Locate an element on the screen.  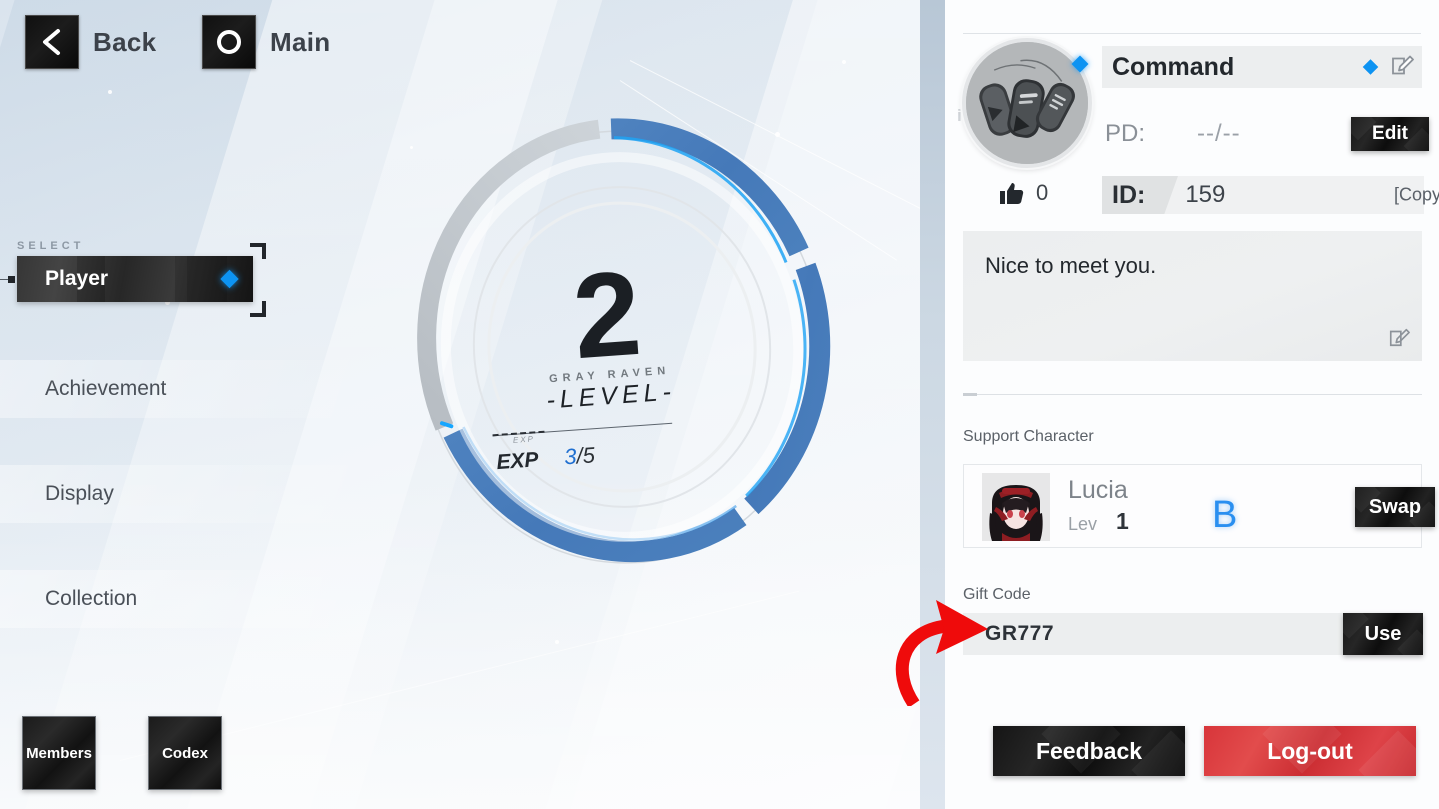
back-button-label: Back is located at coordinates (125, 41).